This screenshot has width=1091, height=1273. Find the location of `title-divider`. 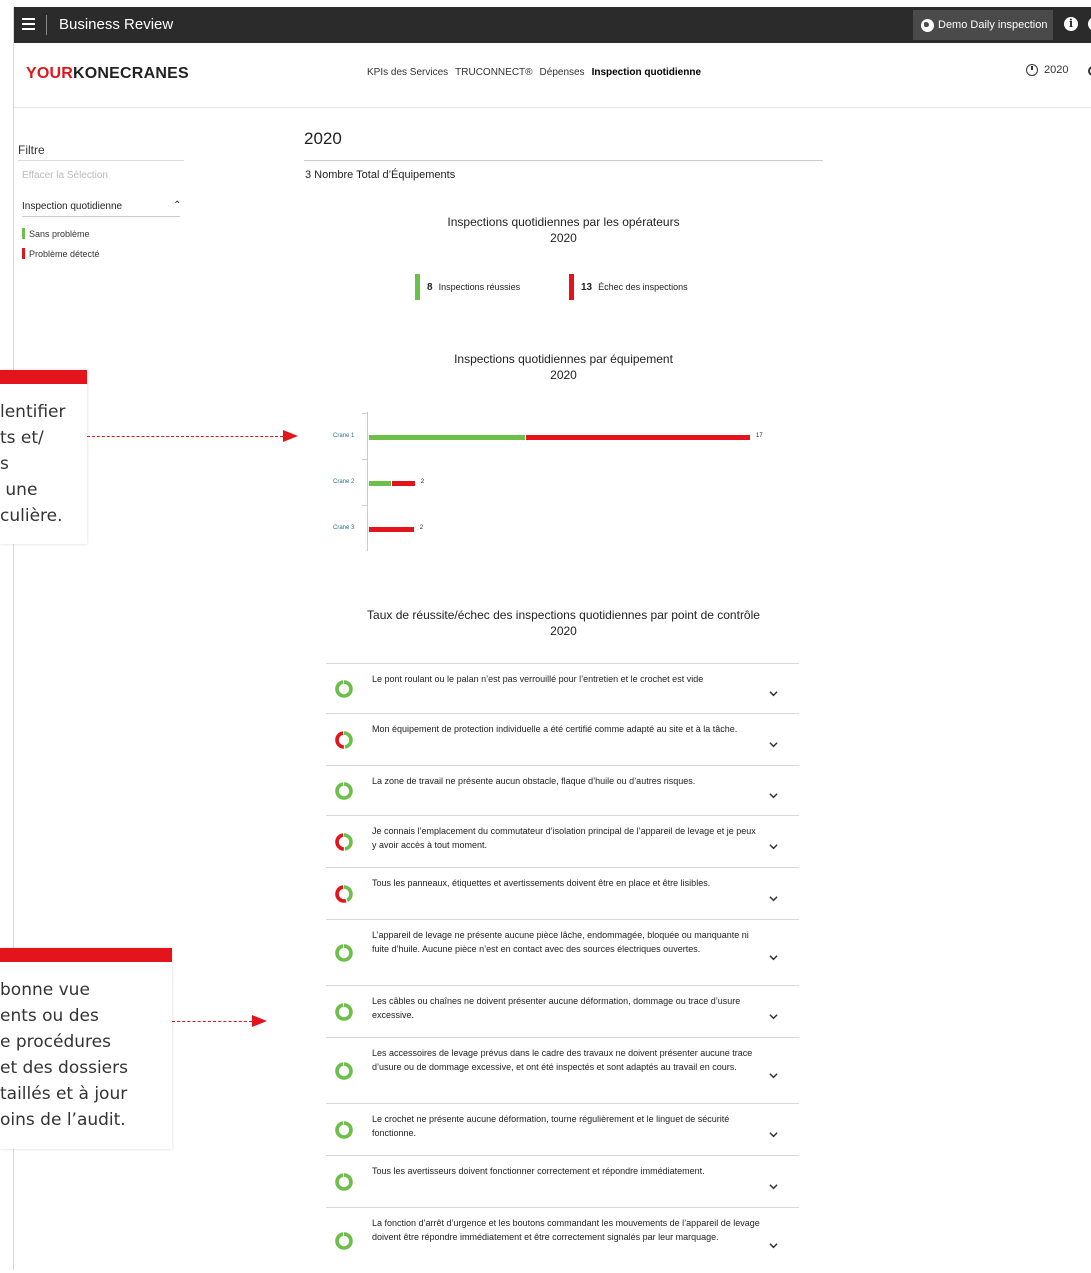

title-divider is located at coordinates (563, 160).